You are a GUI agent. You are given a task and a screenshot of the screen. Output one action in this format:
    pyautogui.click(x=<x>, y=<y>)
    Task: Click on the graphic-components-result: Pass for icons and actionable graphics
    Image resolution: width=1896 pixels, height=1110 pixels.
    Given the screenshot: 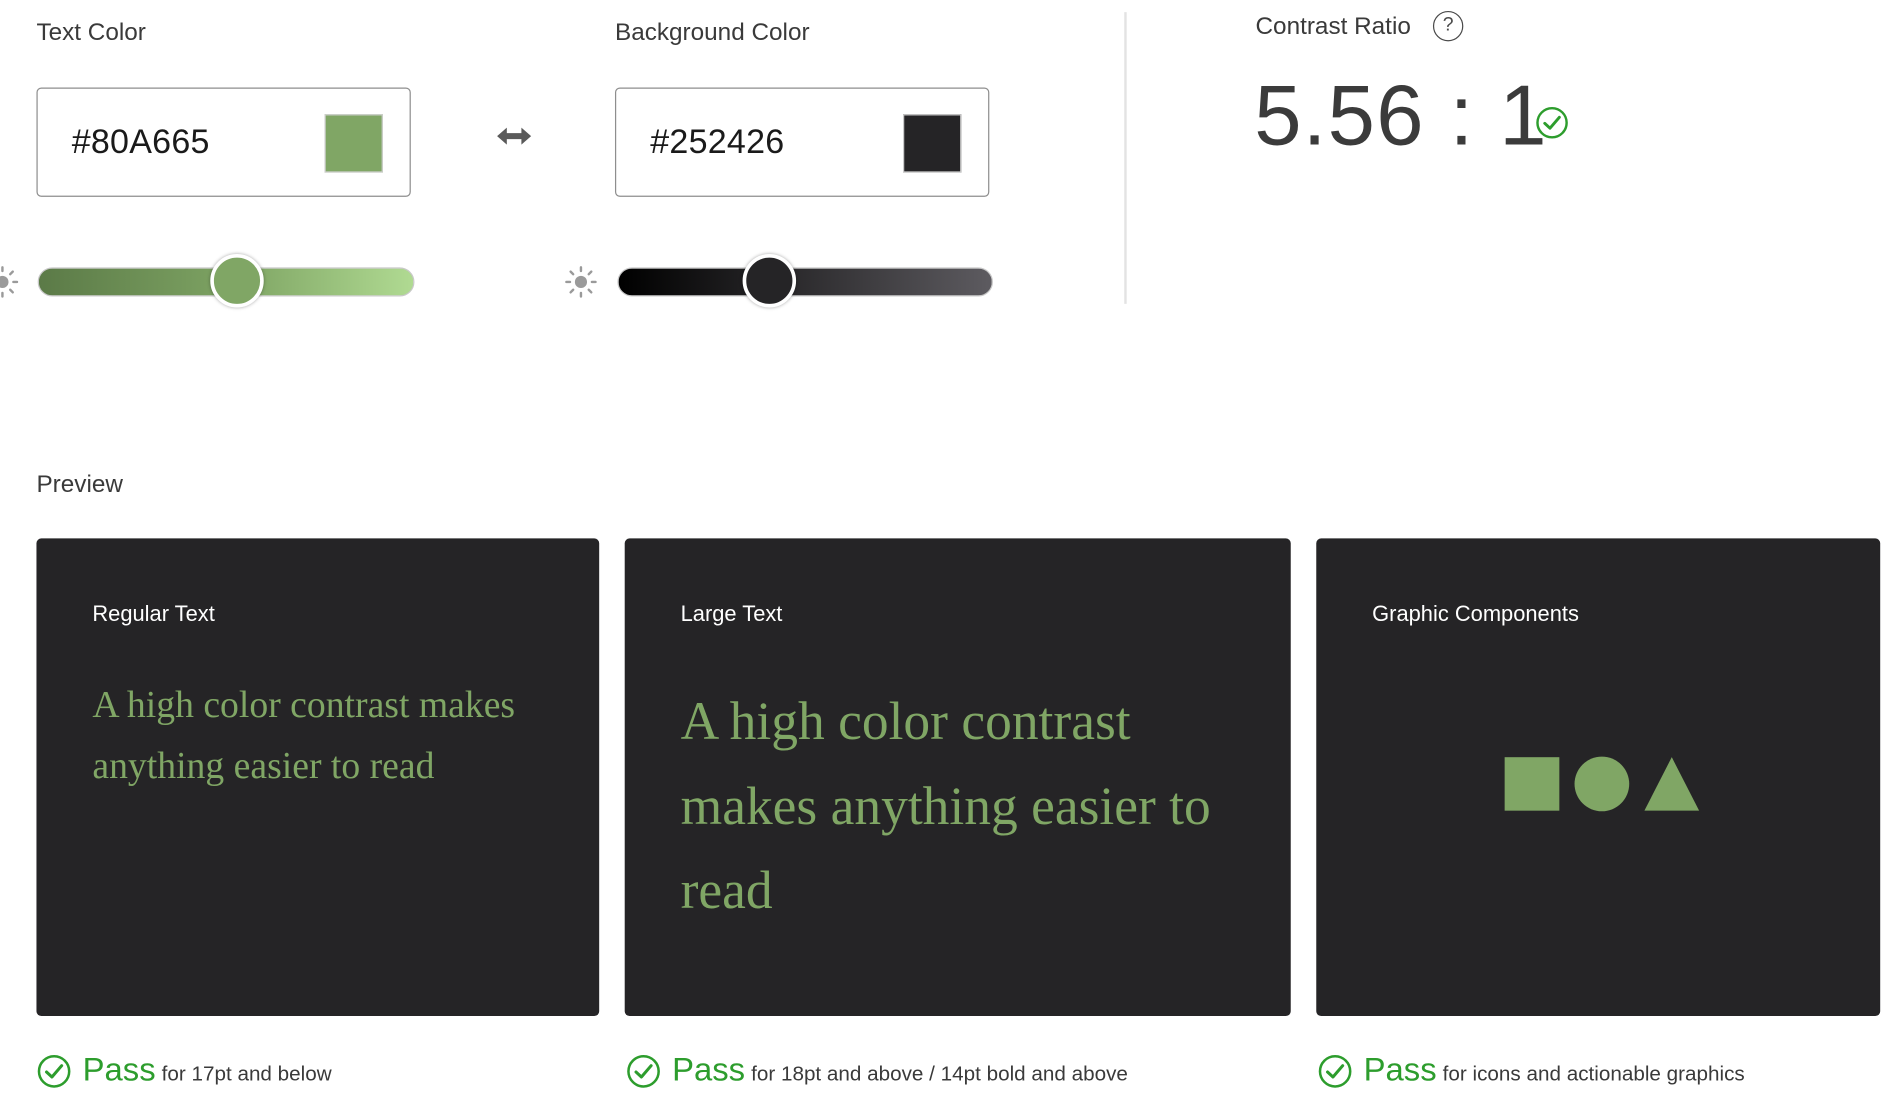 What is the action you would take?
    pyautogui.click(x=1602, y=1072)
    